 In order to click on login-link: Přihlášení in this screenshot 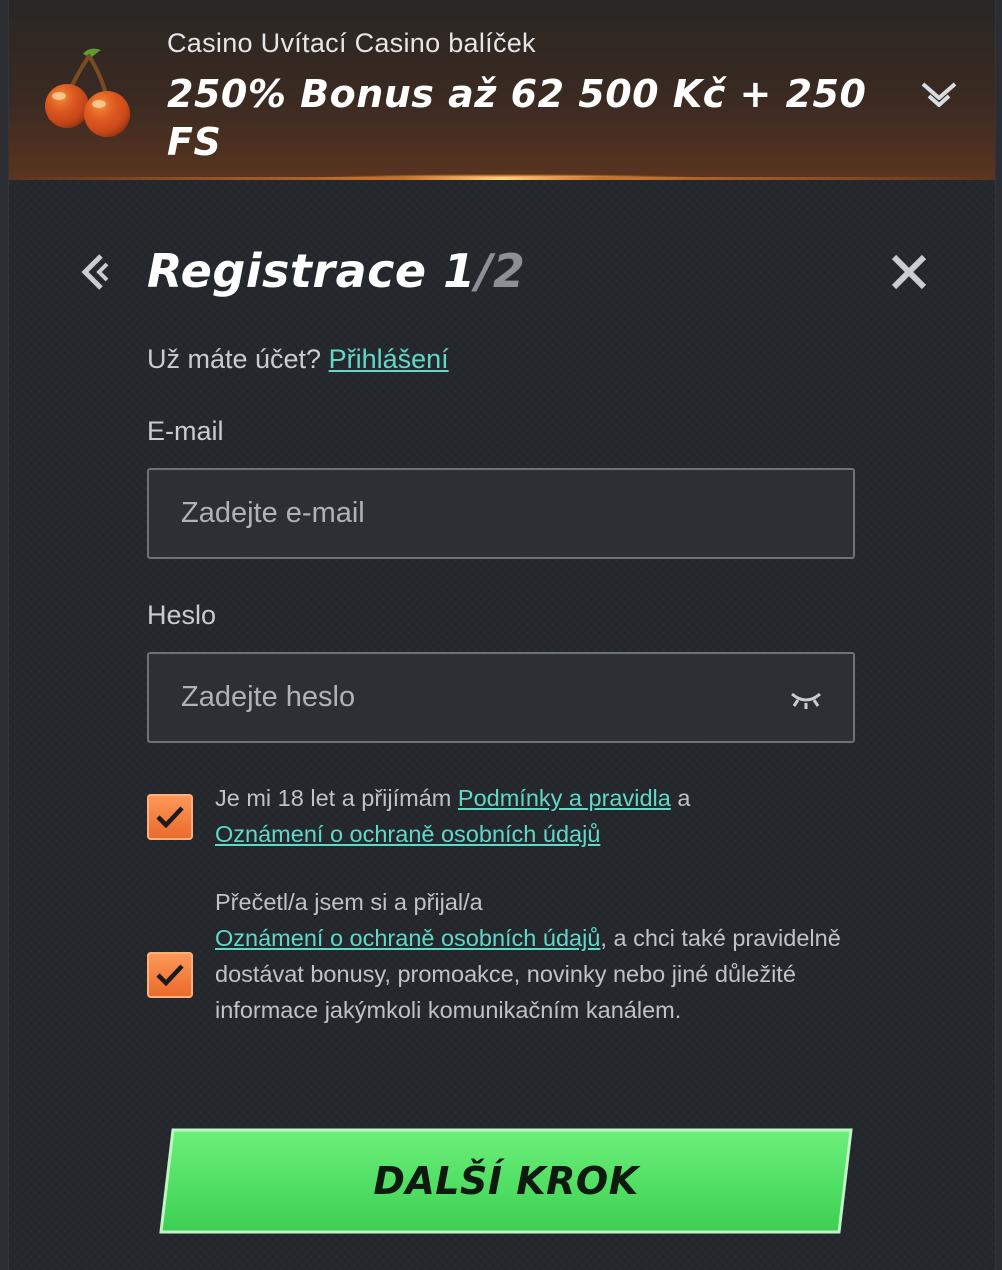, I will do `click(389, 359)`.